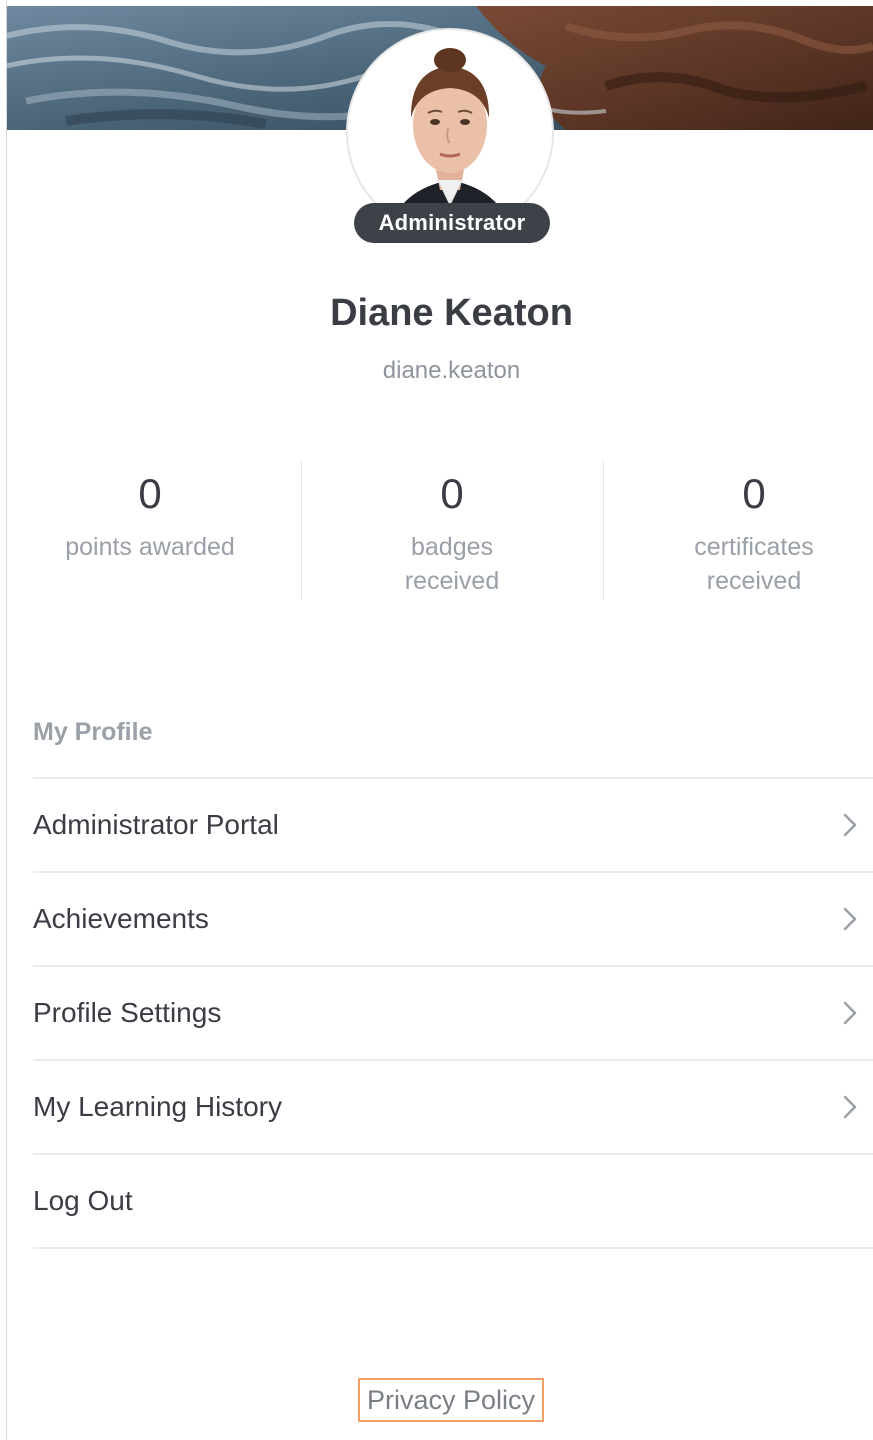 The width and height of the screenshot is (873, 1440). What do you see at coordinates (452, 493) in the screenshot?
I see `stat-badges-value: 0` at bounding box center [452, 493].